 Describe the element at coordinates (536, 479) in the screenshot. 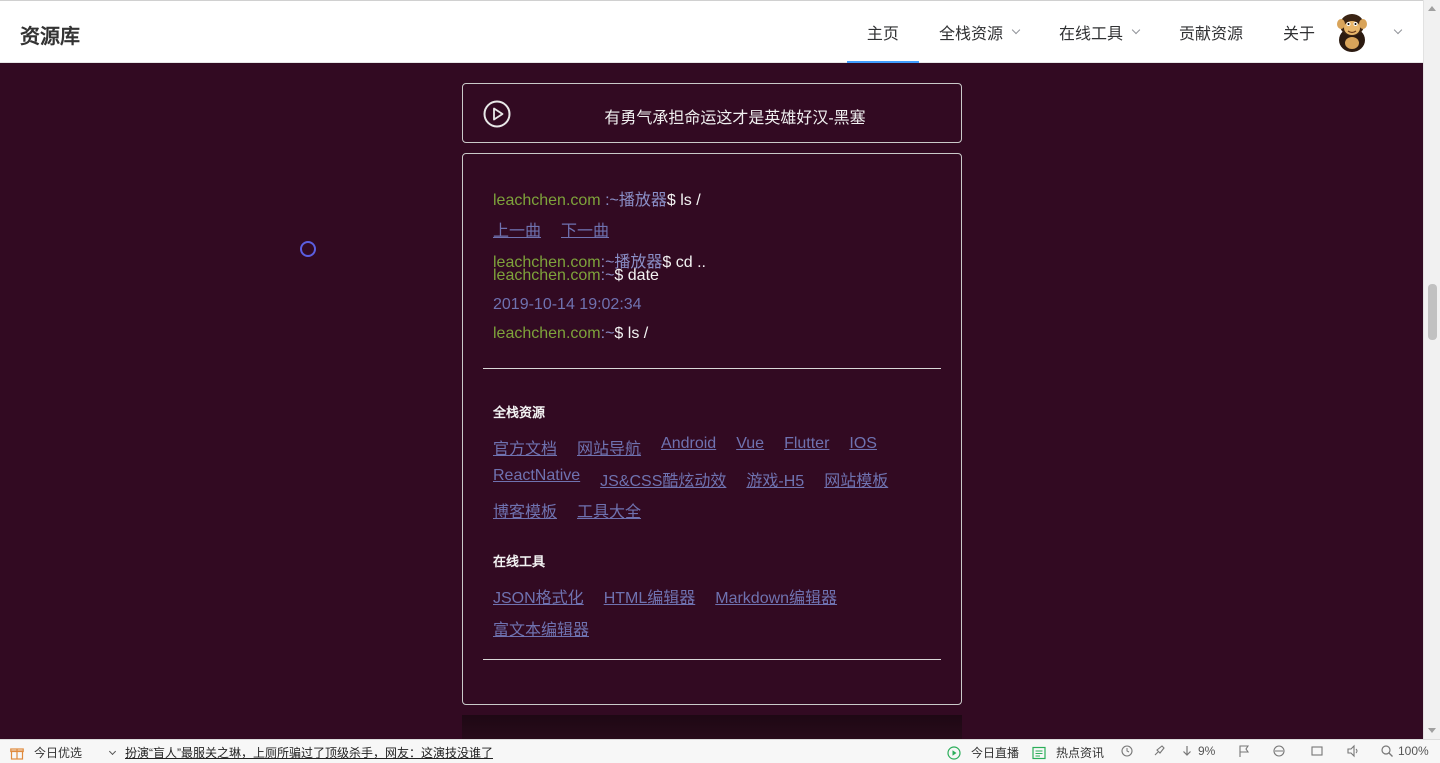

I see `resource-link-reactnative: ReactNative` at that location.